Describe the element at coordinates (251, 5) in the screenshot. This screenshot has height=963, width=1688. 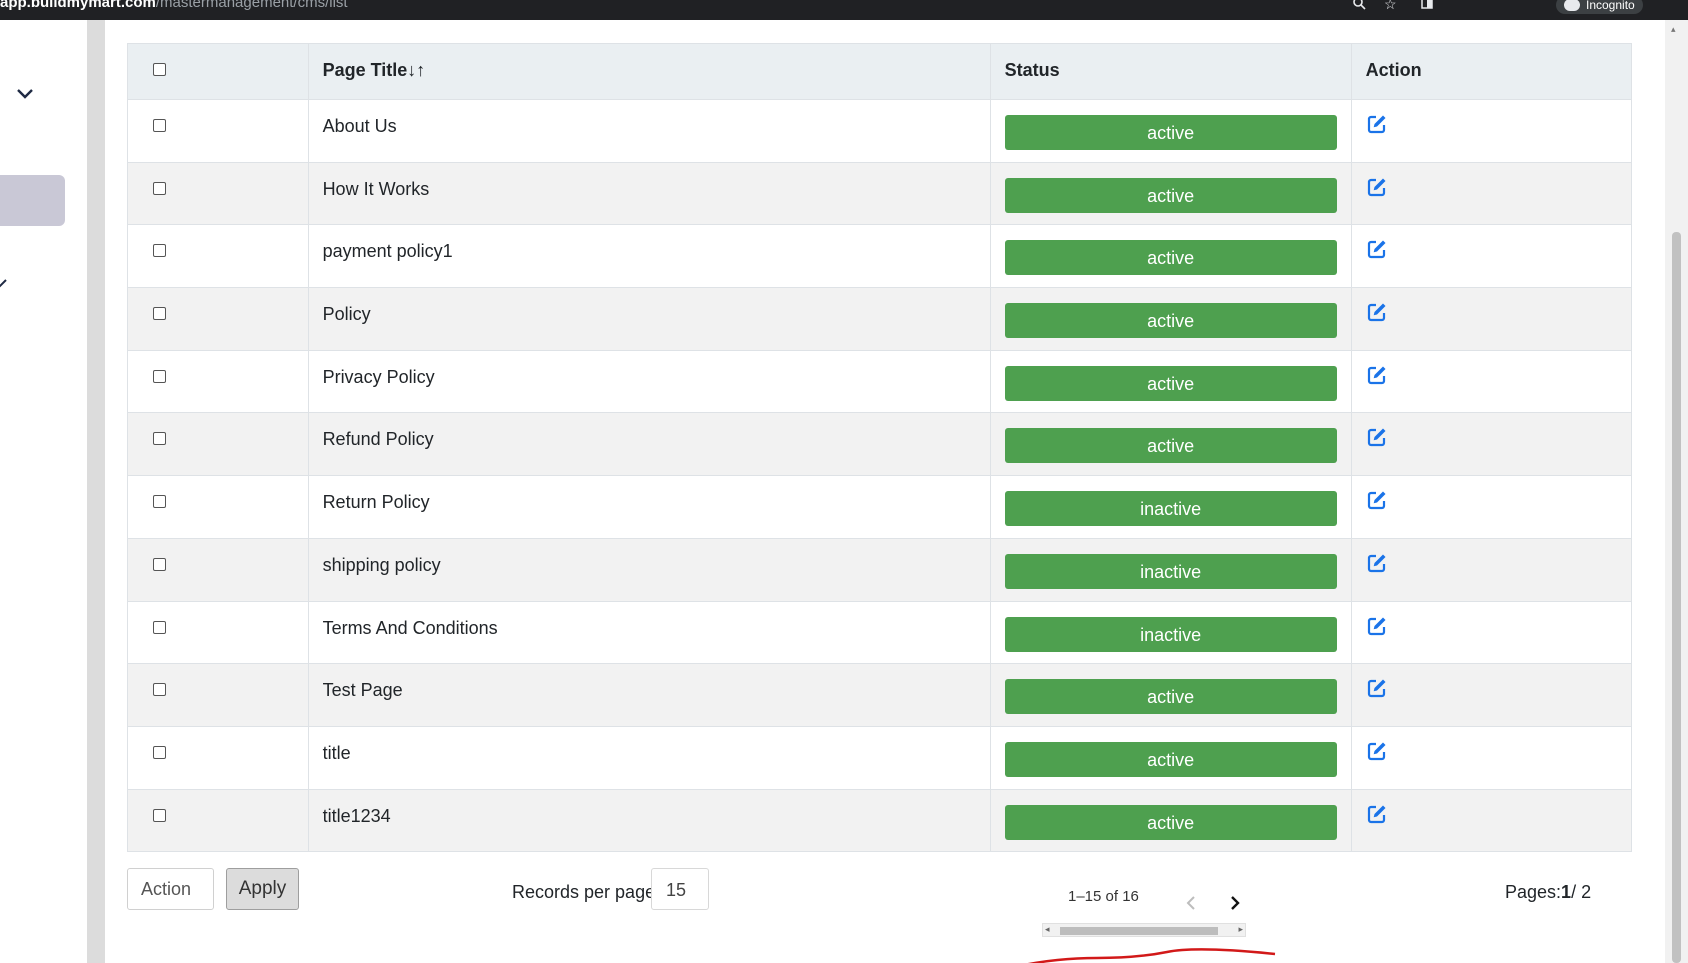
I see `url-path: /mastermanagement/cms/list` at that location.